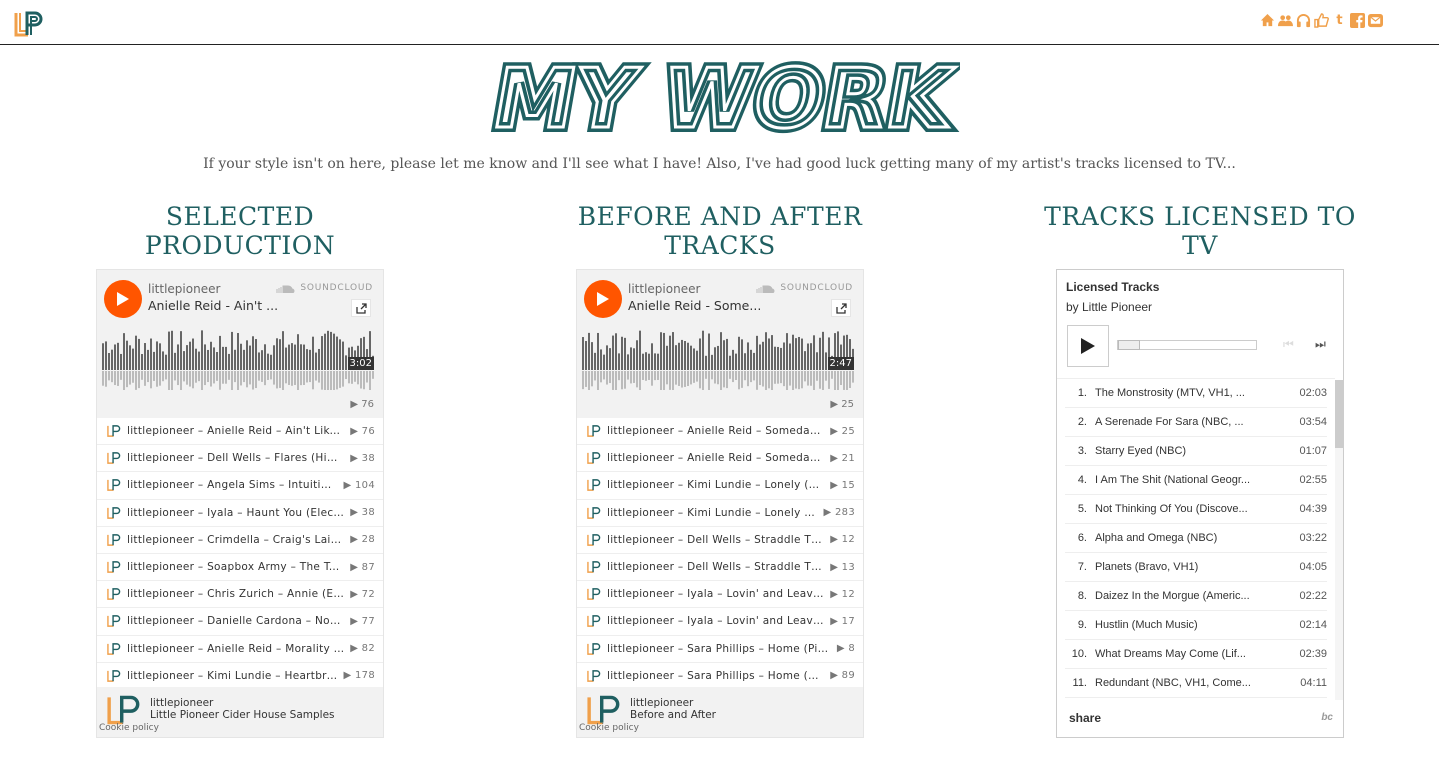 The height and width of the screenshot is (771, 1439). What do you see at coordinates (1196, 480) in the screenshot?
I see `list-item: 4. I Am The Shit (National Geogr... 02:55` at bounding box center [1196, 480].